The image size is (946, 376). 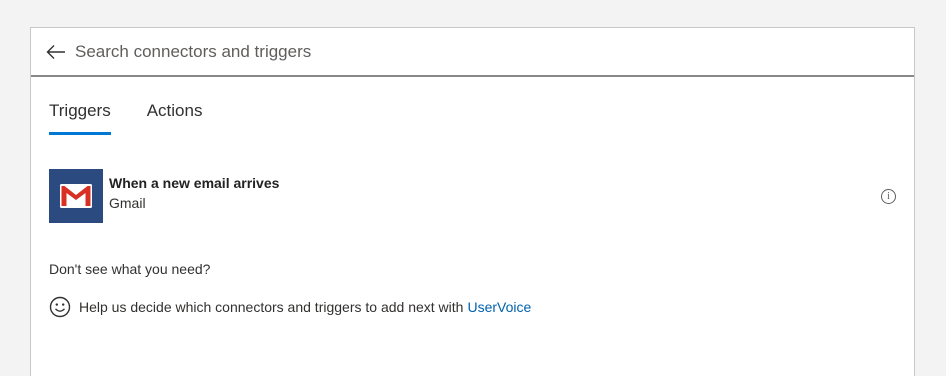 What do you see at coordinates (175, 118) in the screenshot?
I see `tab-actions: Actions` at bounding box center [175, 118].